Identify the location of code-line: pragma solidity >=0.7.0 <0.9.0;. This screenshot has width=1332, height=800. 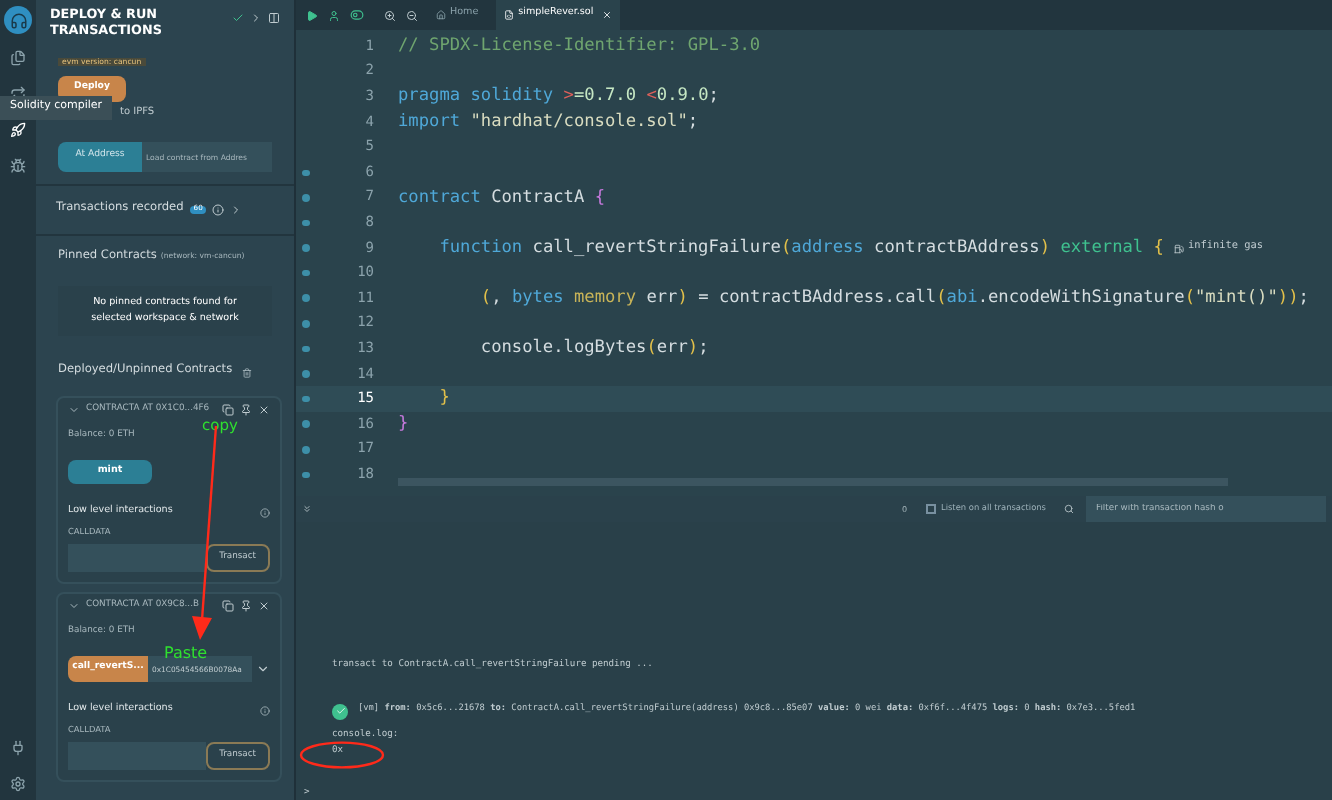
(558, 97).